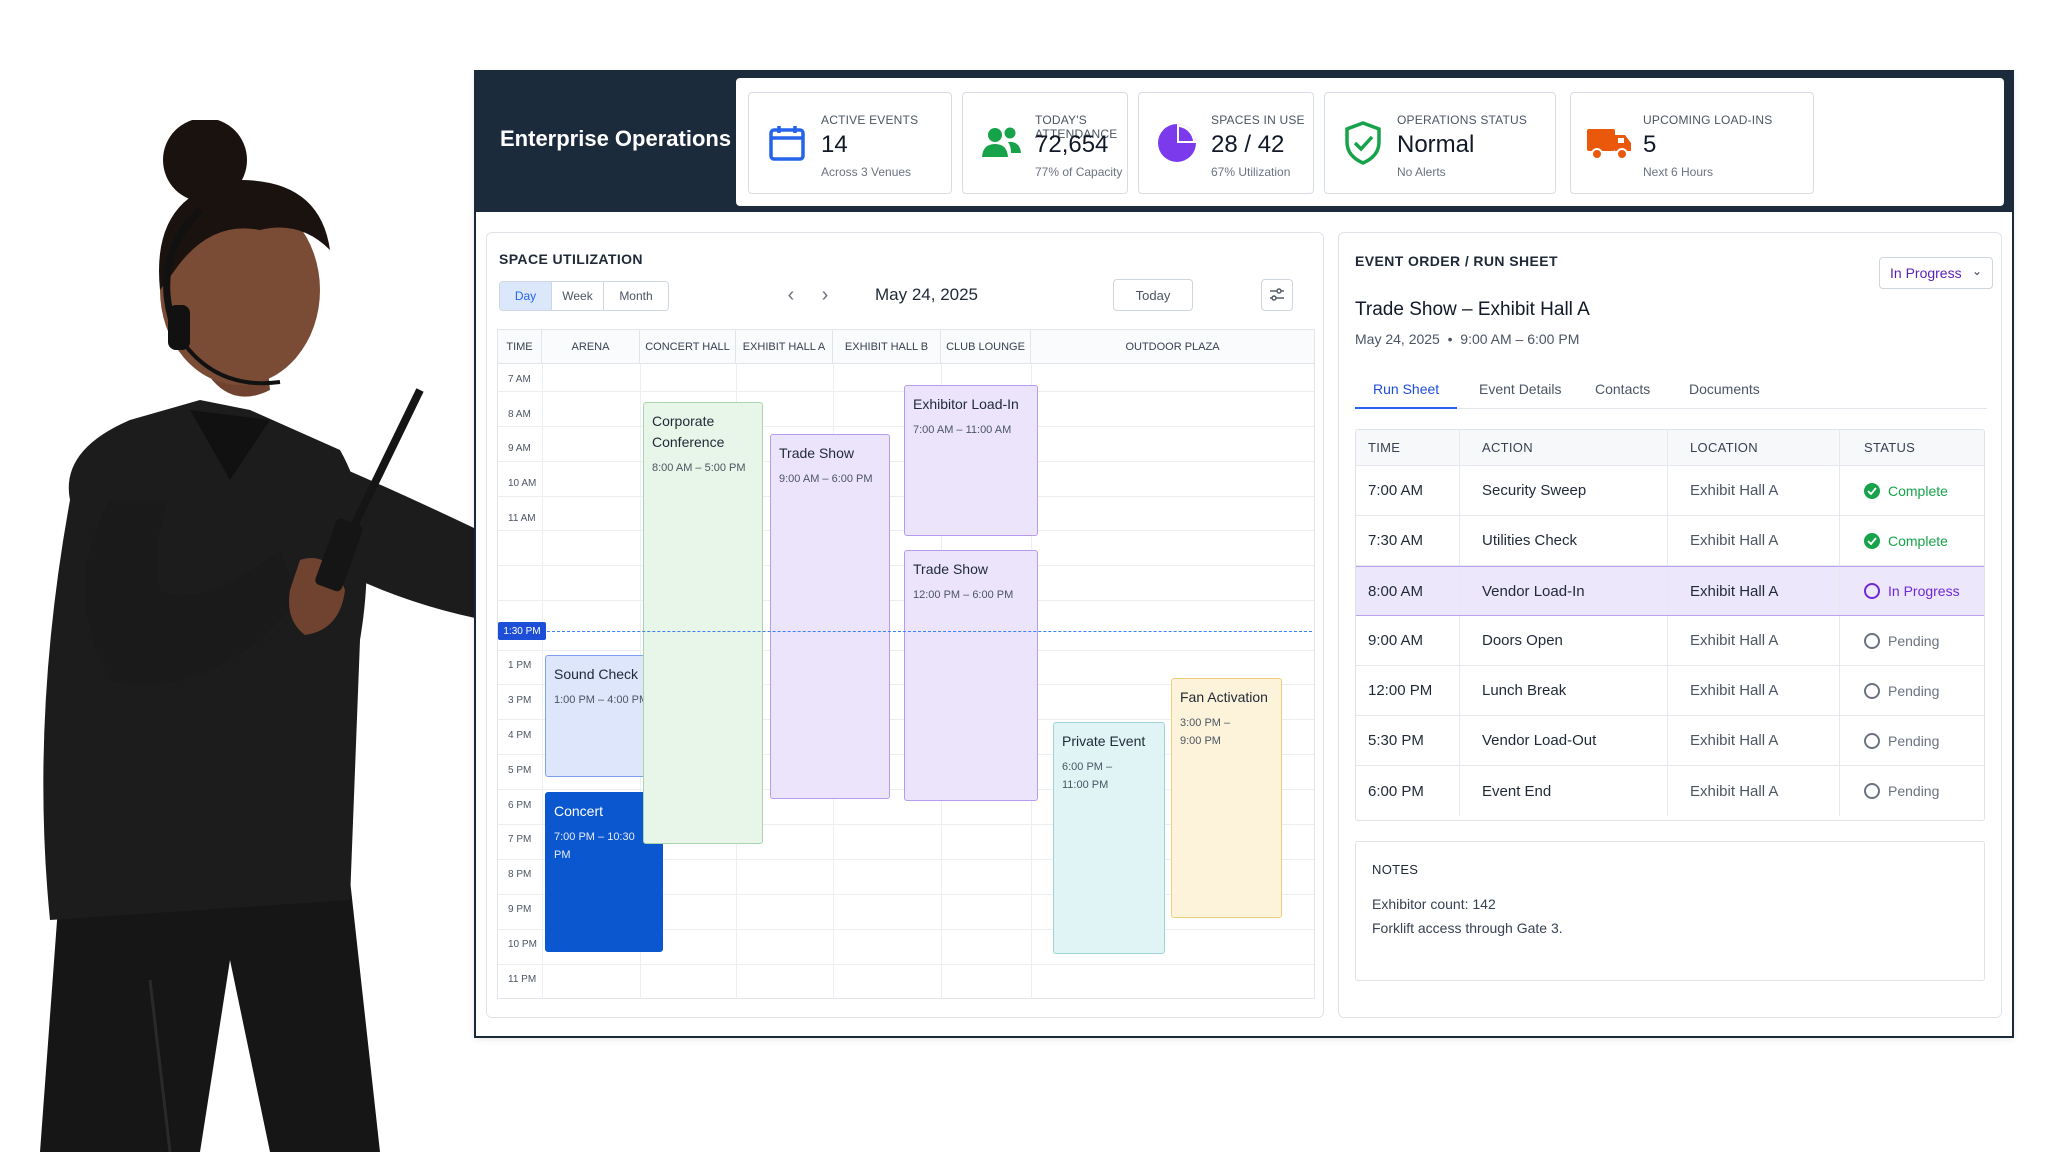 The width and height of the screenshot is (2048, 1152). I want to click on row-action: Security Sweep, so click(1564, 490).